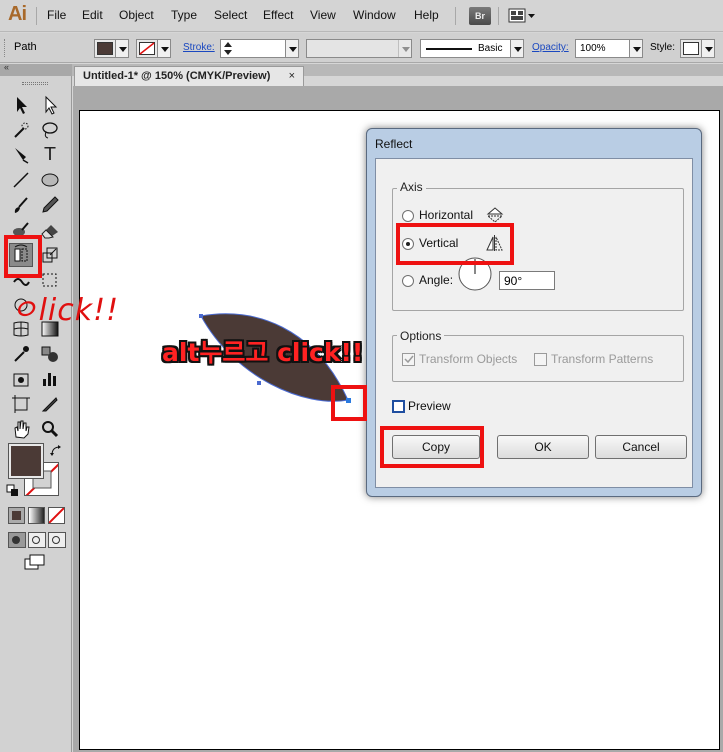 This screenshot has height=752, width=723. Describe the element at coordinates (36, 515) in the screenshot. I see `gradient-mode-button` at that location.